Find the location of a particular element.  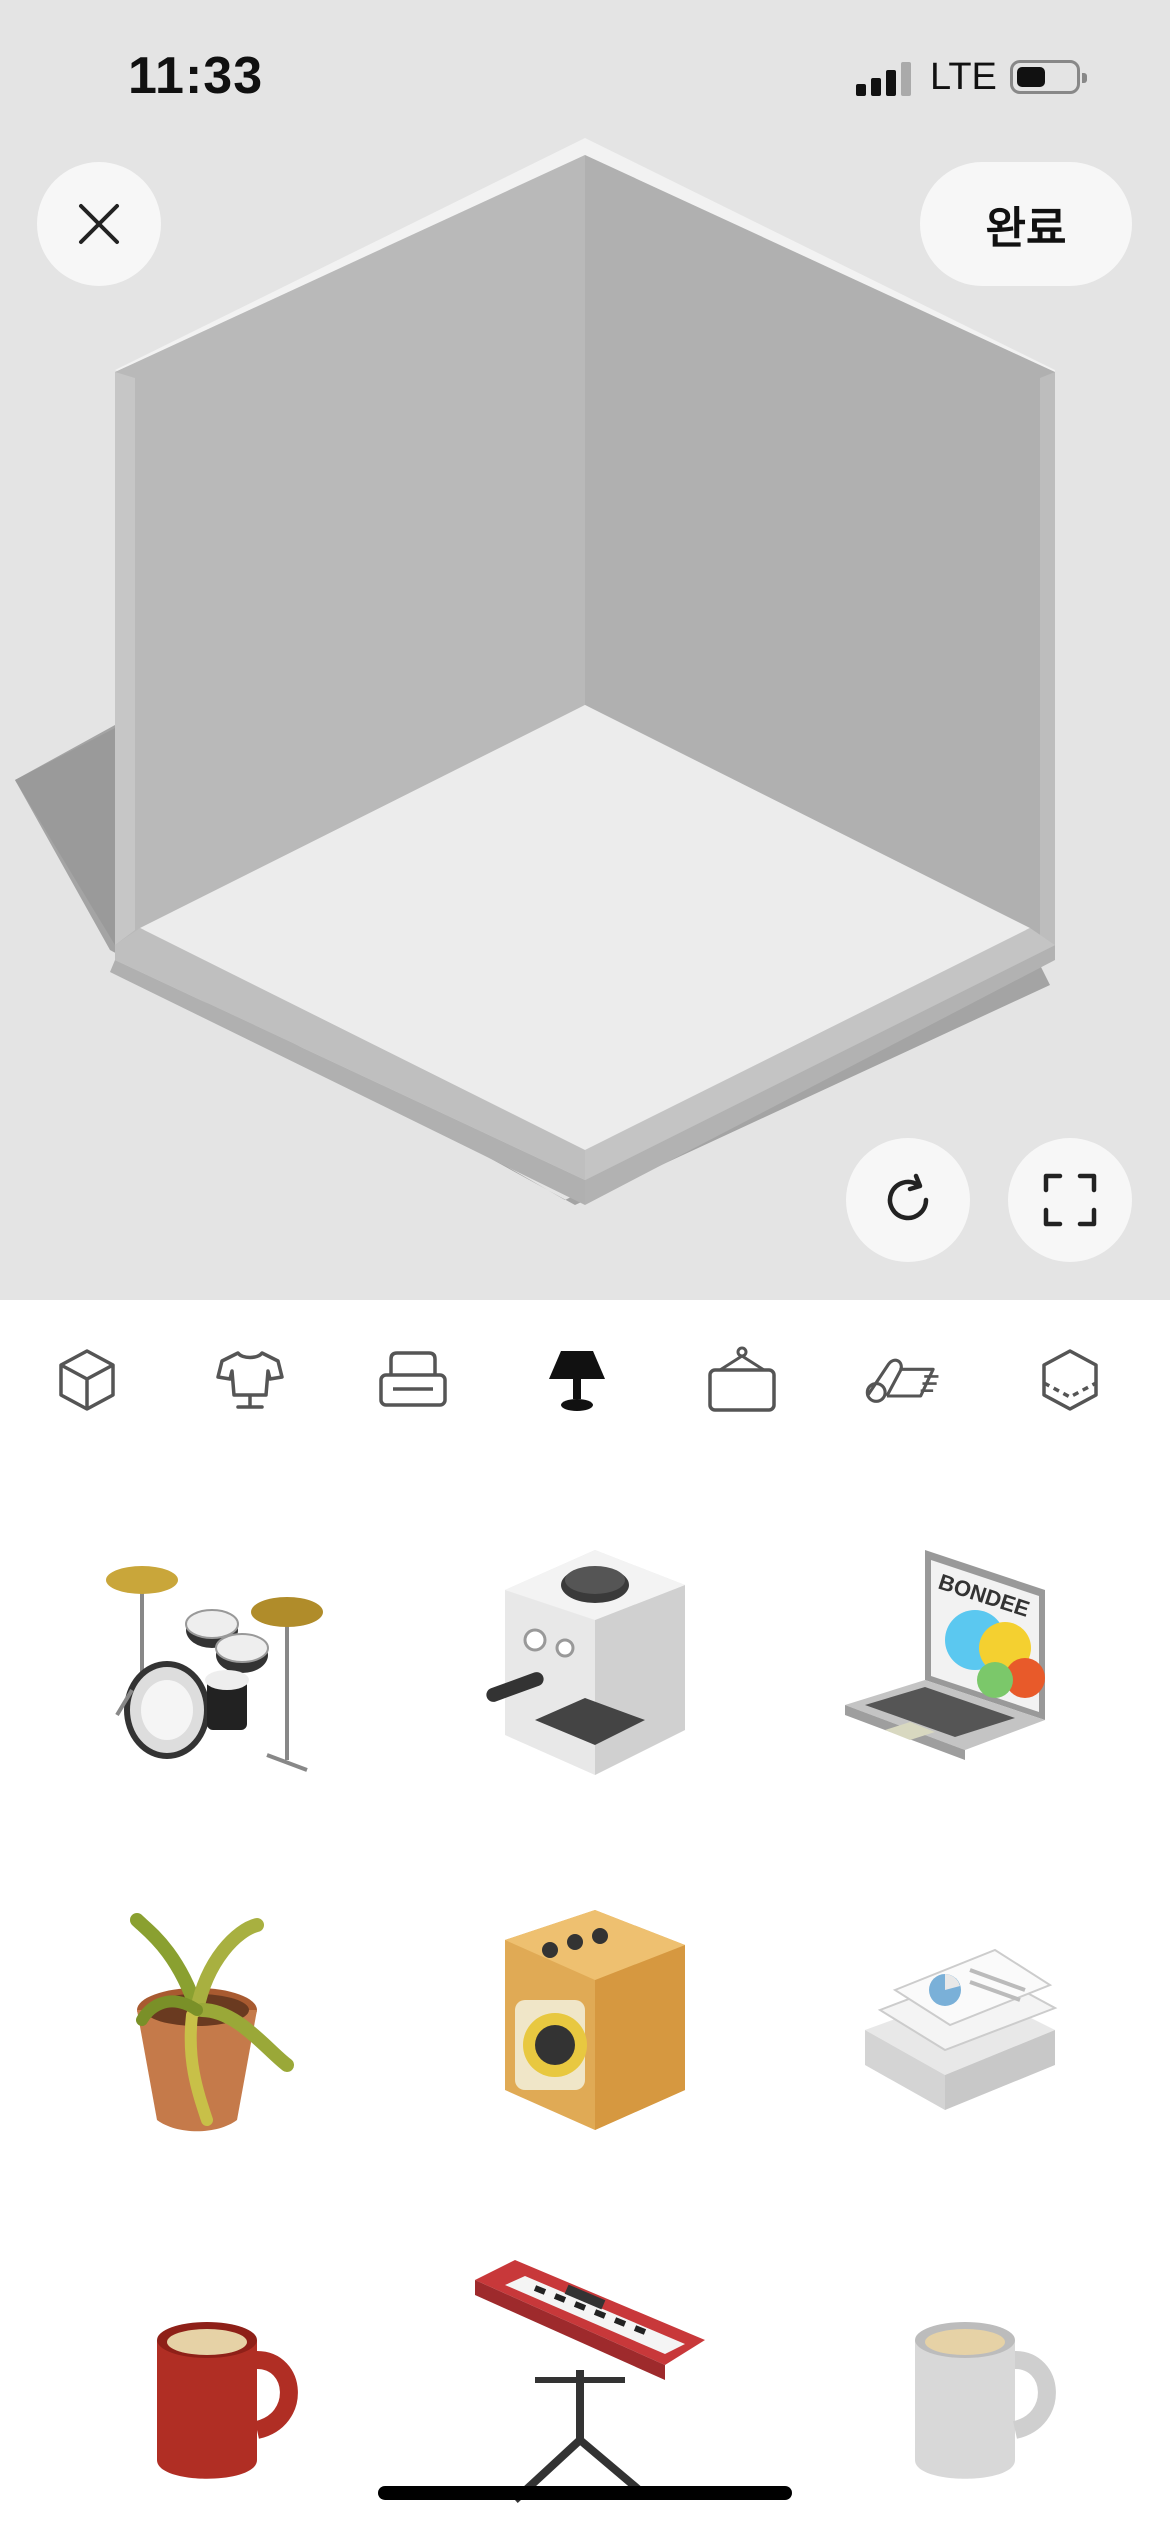

item-laptop: BONDEE is located at coordinates (955, 1660).